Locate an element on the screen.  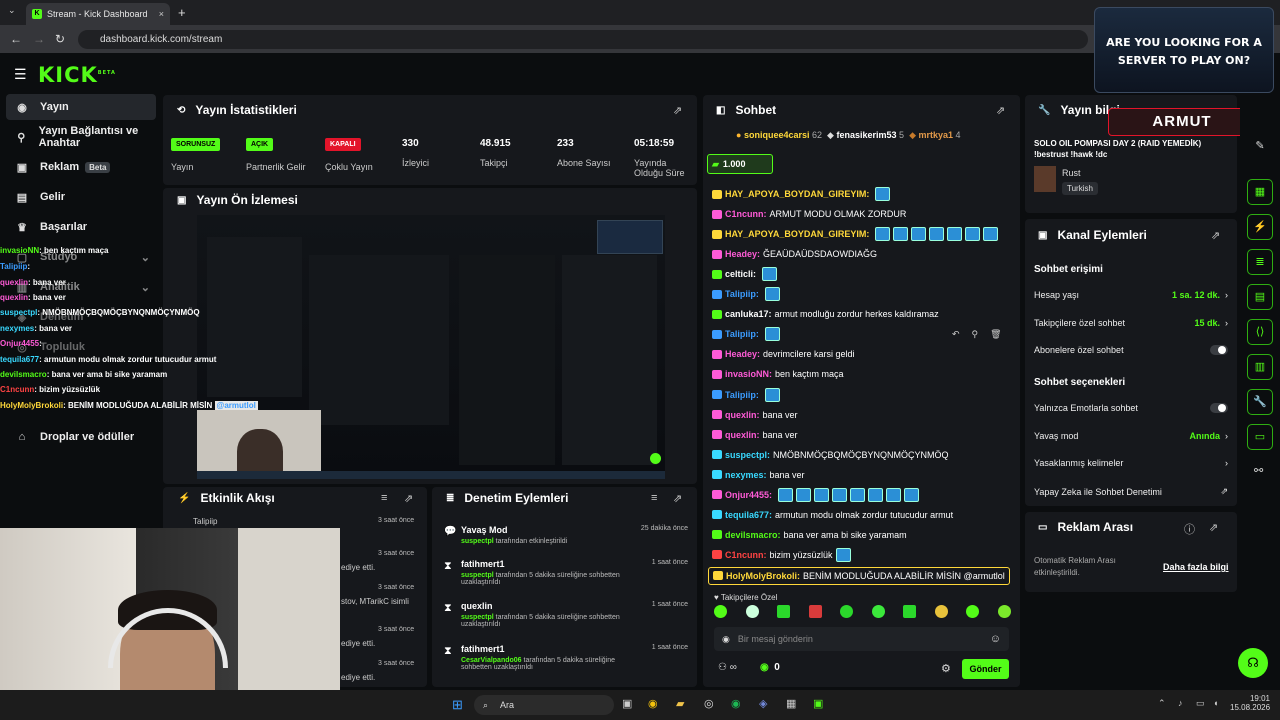
browser-tab: K Stream - Kick Dashboard × is located at coordinates (98, 14).